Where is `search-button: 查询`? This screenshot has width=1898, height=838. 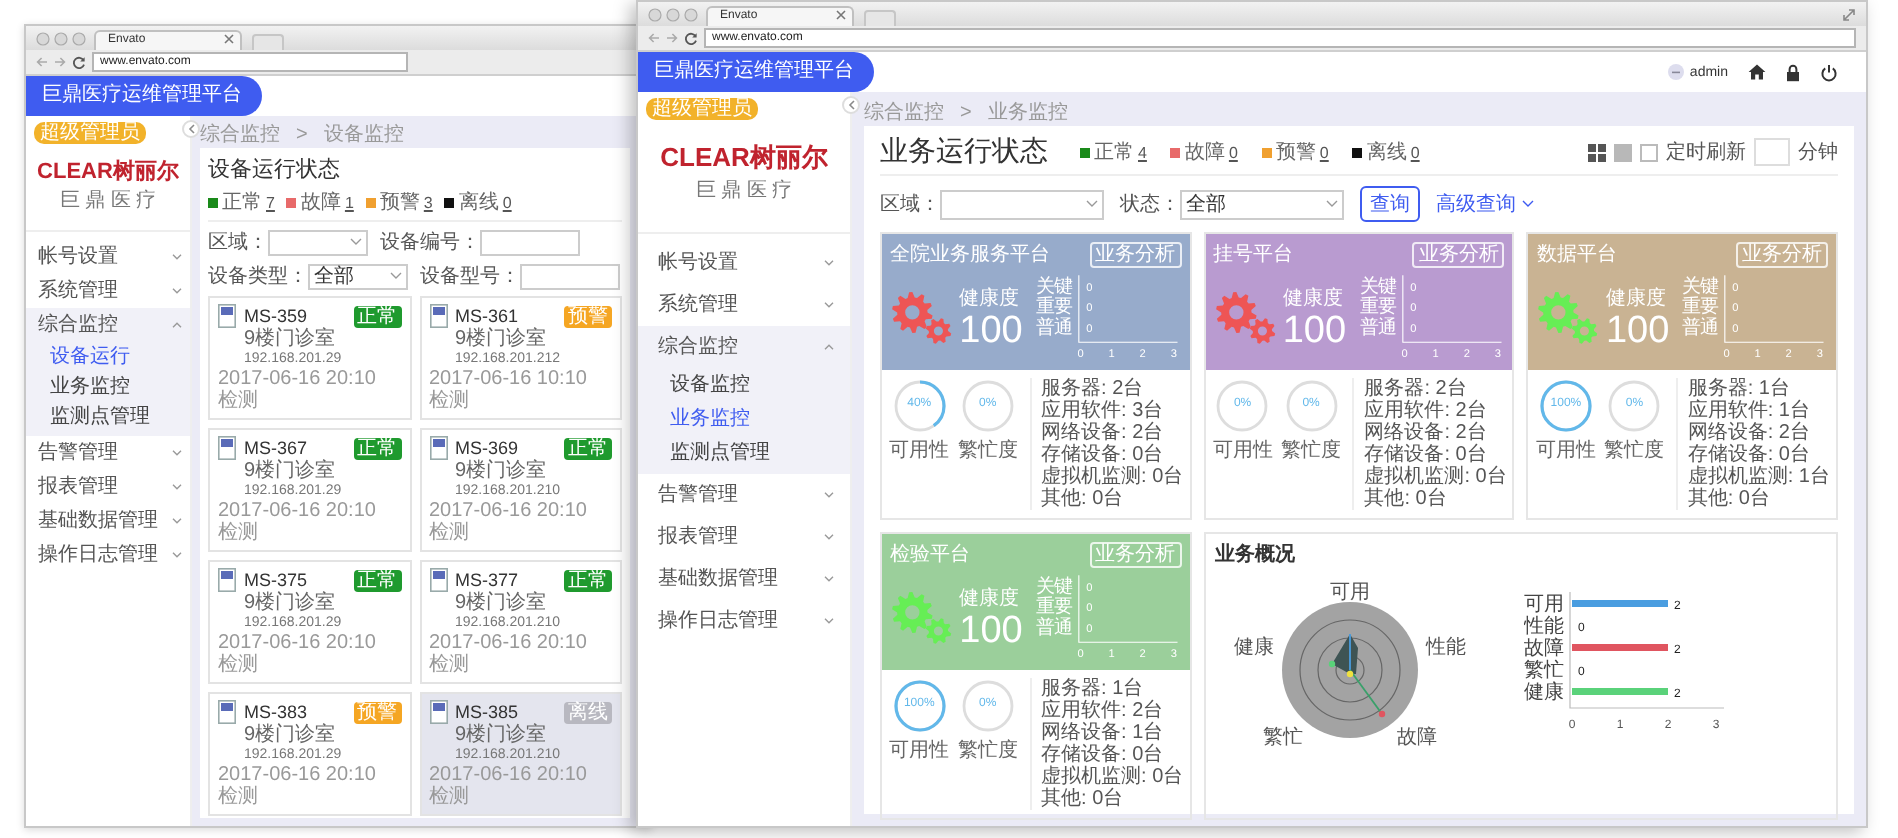 search-button: 查询 is located at coordinates (1390, 204).